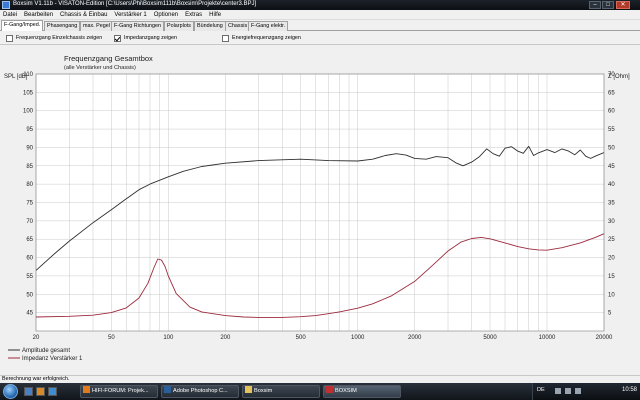  What do you see at coordinates (611, 167) in the screenshot?
I see `right-tick-label: 45` at bounding box center [611, 167].